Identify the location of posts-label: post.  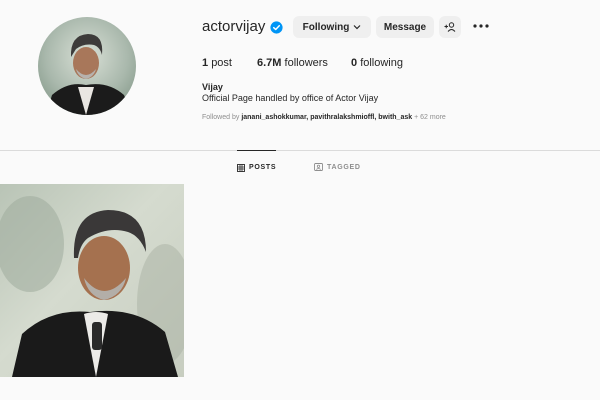
(221, 63).